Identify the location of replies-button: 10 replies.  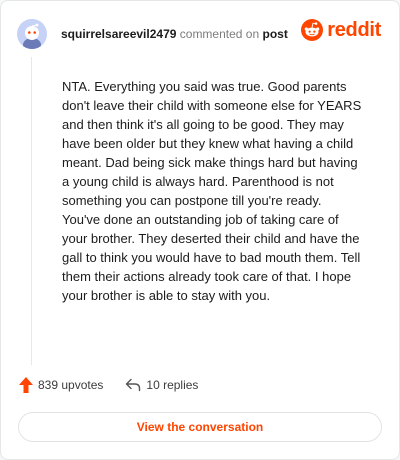
(161, 385).